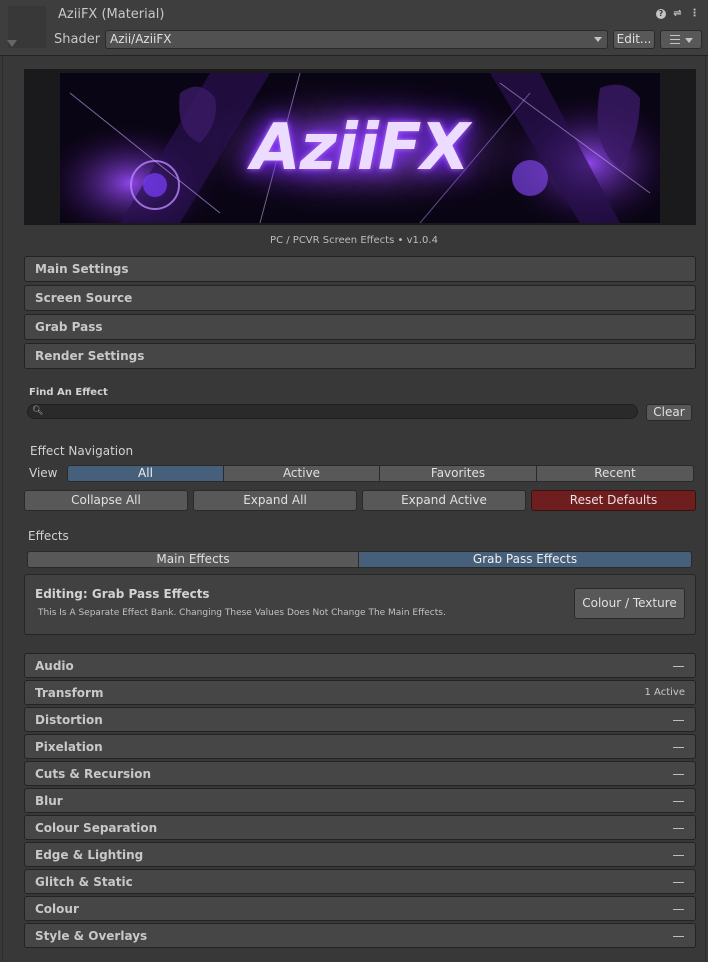 Image resolution: width=708 pixels, height=962 pixels. I want to click on find-effect-label: Find An Effect, so click(68, 392).